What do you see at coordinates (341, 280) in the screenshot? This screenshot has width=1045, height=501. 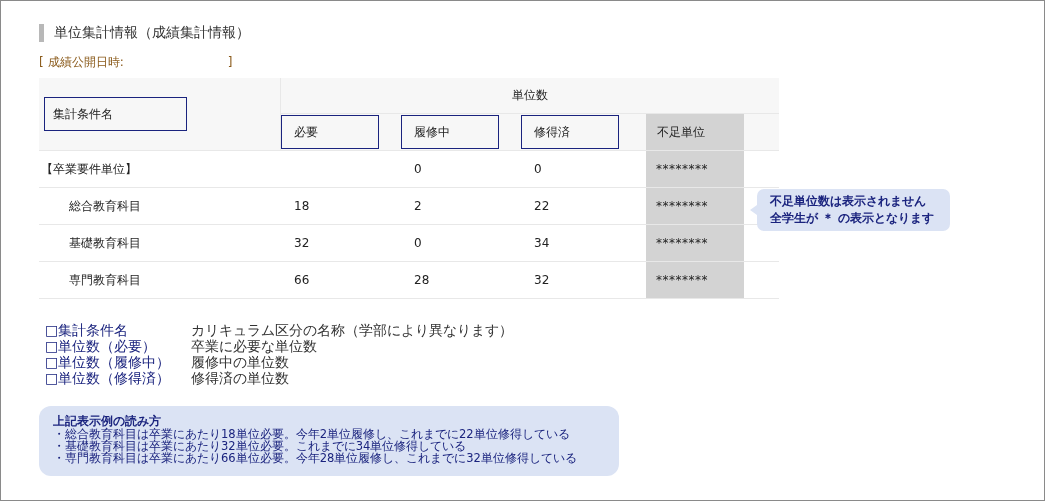 I see `table-cell: 66` at bounding box center [341, 280].